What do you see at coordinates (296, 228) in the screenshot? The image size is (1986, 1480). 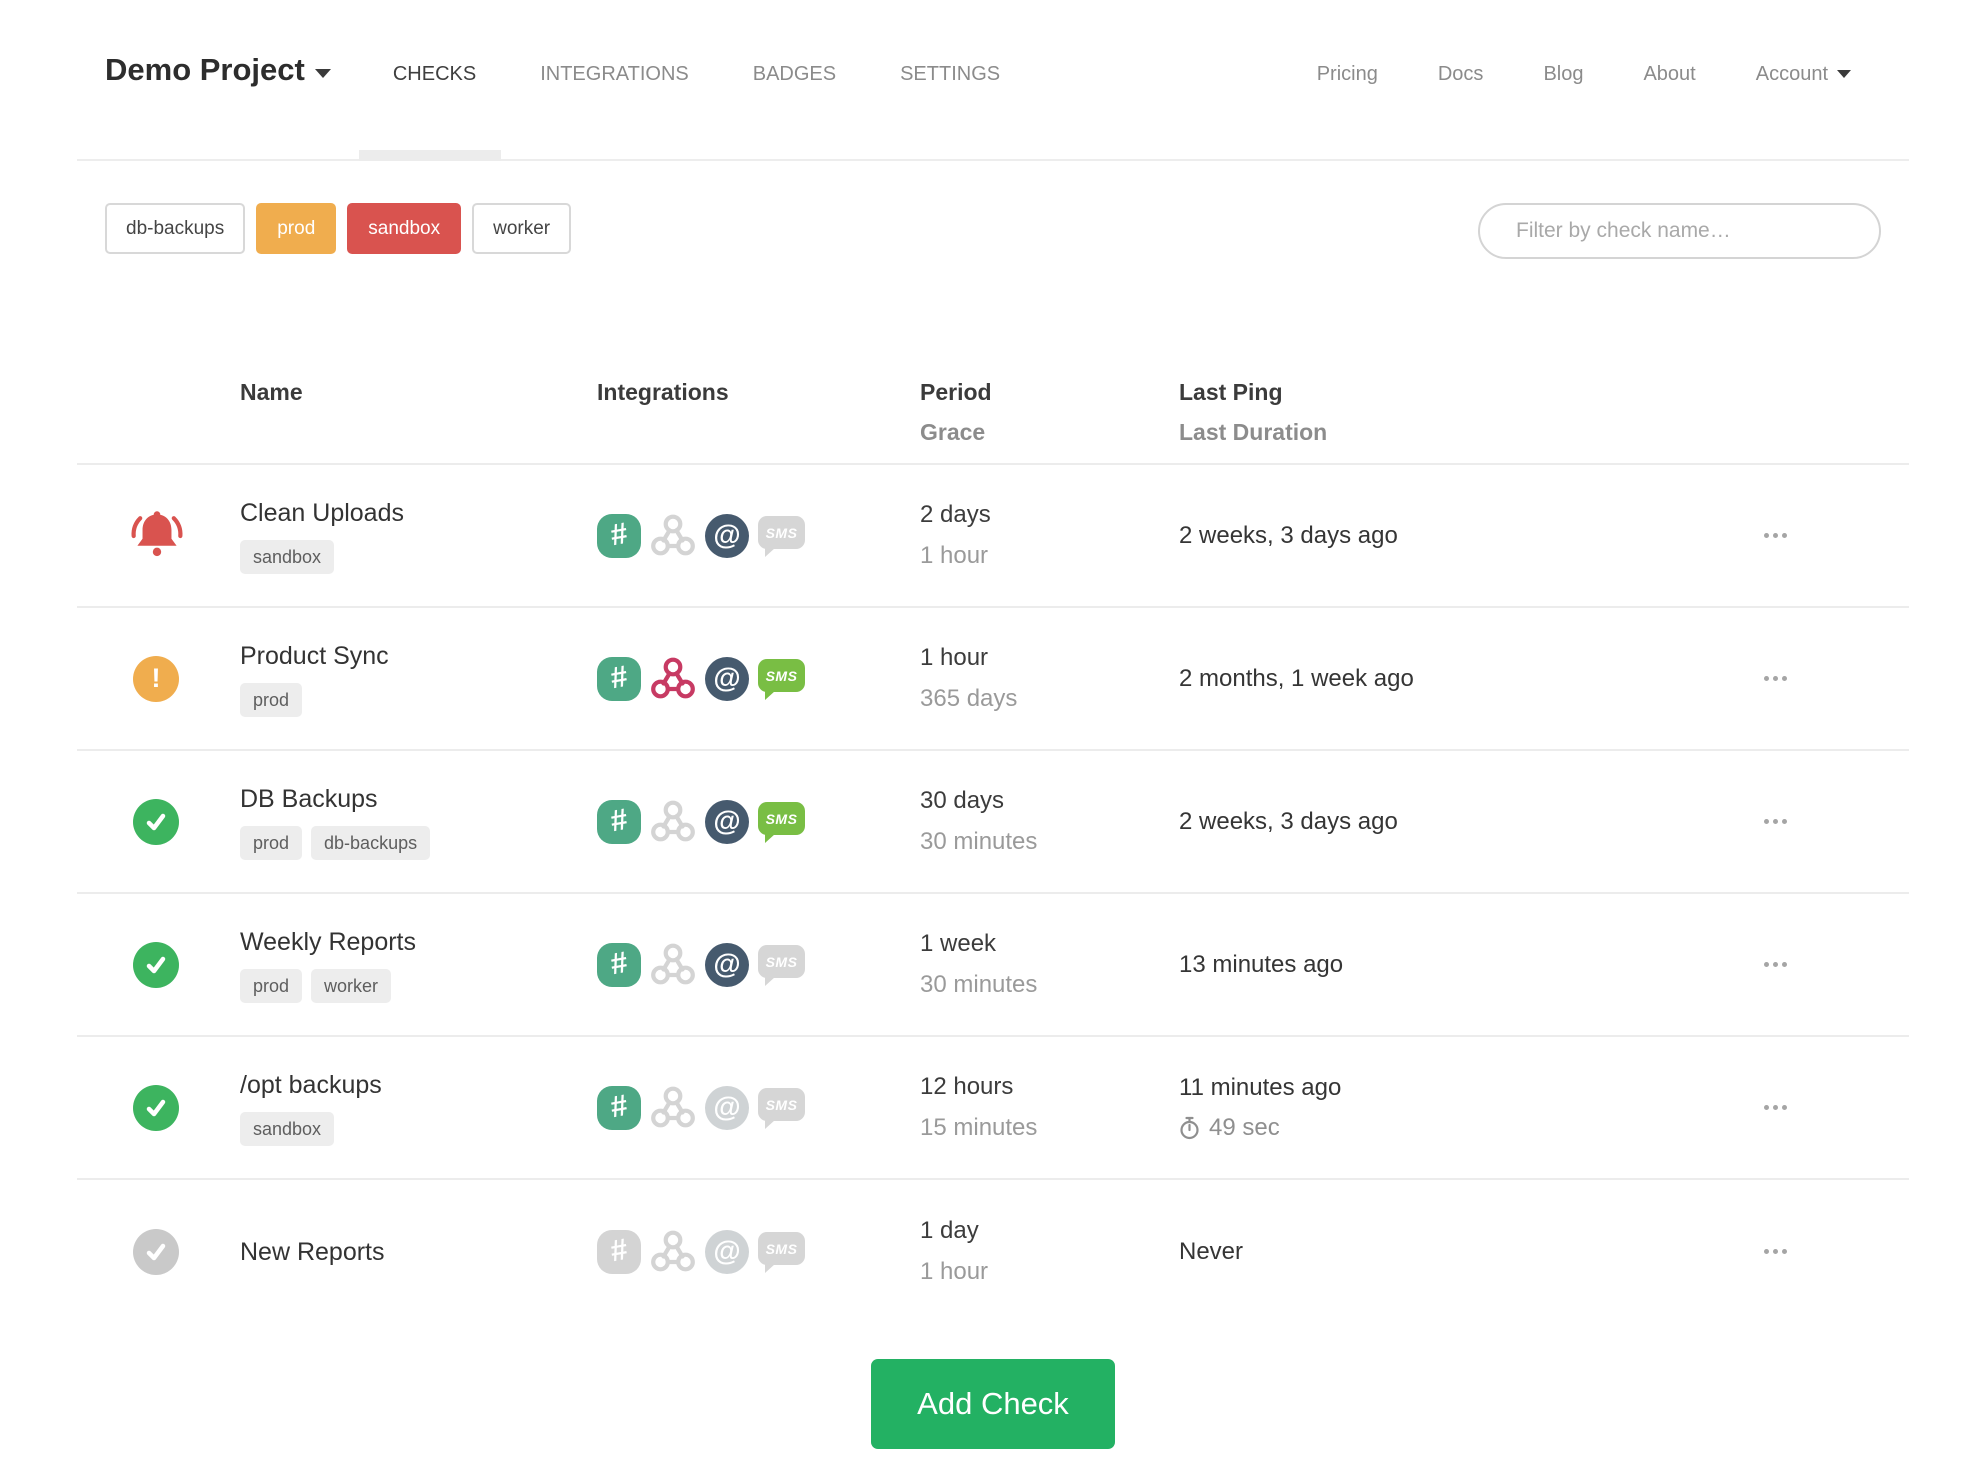 I see `filter-tag-prod: prod` at bounding box center [296, 228].